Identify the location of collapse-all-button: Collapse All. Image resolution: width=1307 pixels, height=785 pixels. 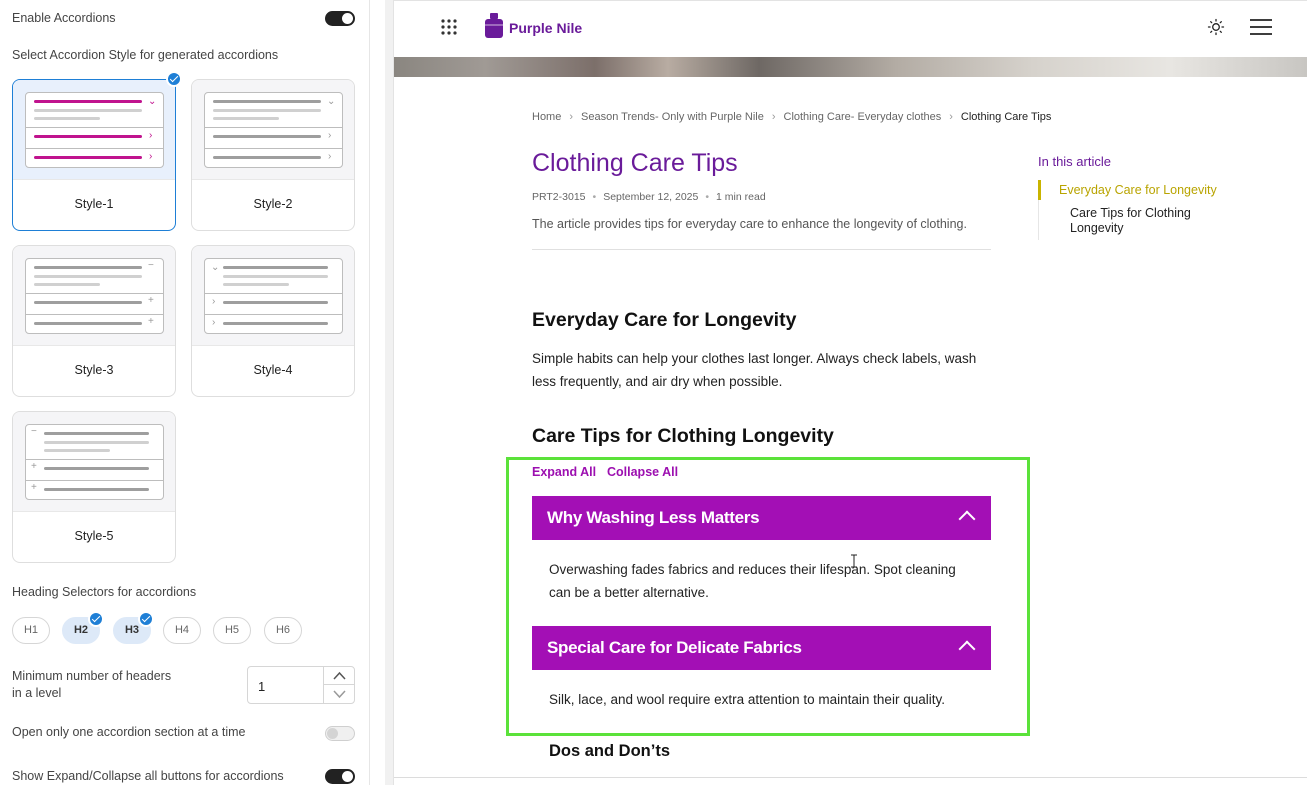
(642, 472).